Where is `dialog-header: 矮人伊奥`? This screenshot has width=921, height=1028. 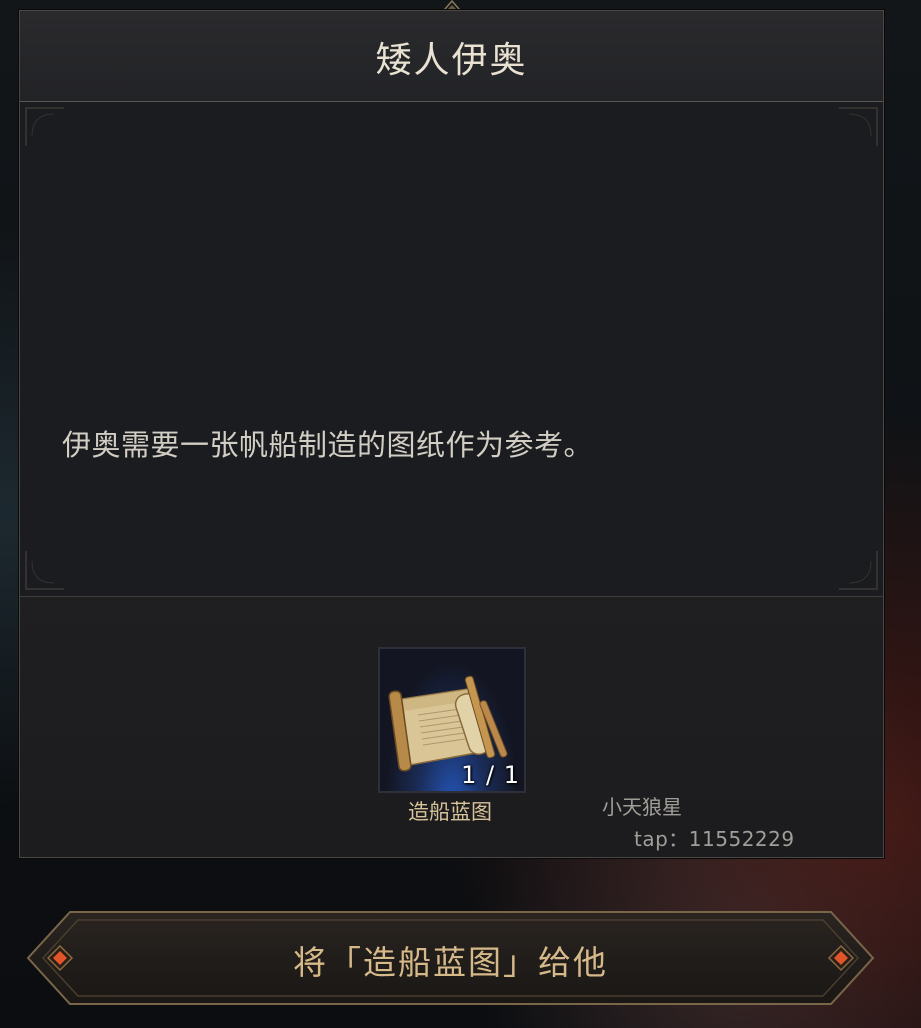 dialog-header: 矮人伊奥 is located at coordinates (451, 56).